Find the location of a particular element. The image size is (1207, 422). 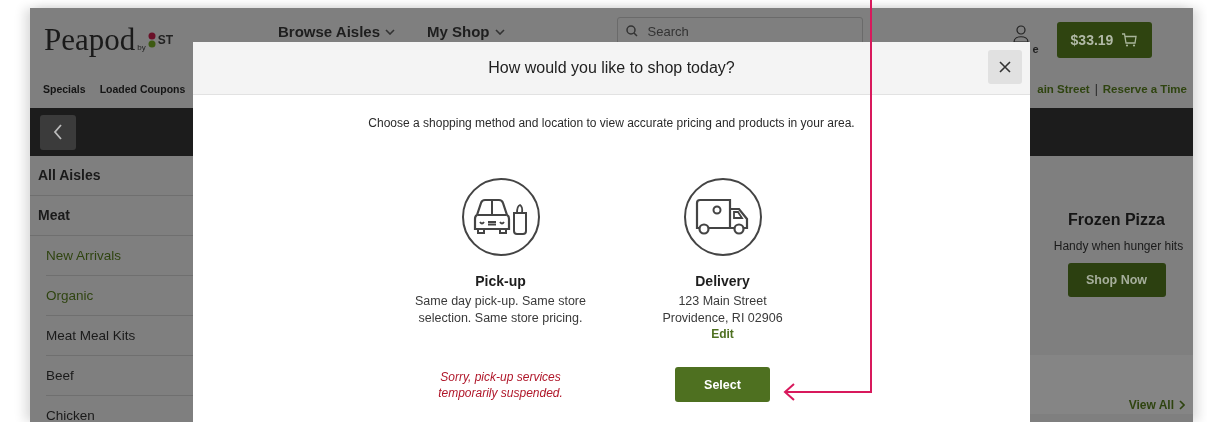

view-all-link: View All is located at coordinates (1156, 405).